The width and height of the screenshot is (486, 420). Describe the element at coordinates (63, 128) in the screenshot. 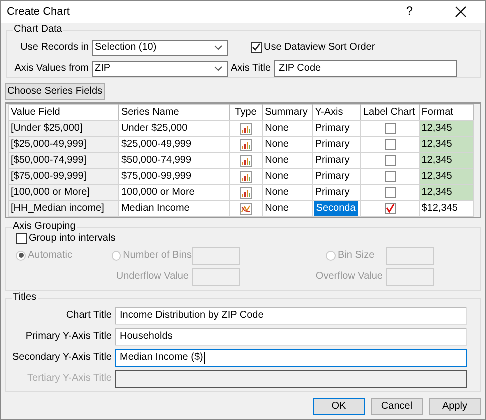

I see `table-cell: [Under $25,000]` at that location.